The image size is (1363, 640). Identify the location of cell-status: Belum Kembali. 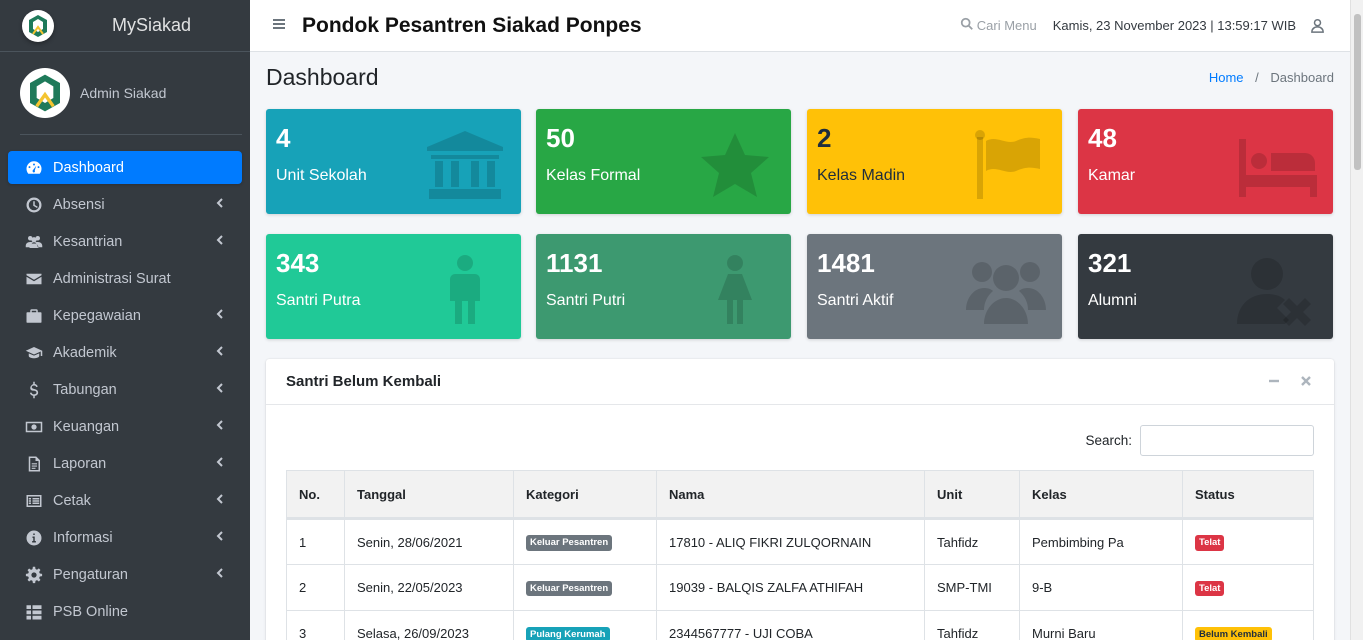
(1248, 625).